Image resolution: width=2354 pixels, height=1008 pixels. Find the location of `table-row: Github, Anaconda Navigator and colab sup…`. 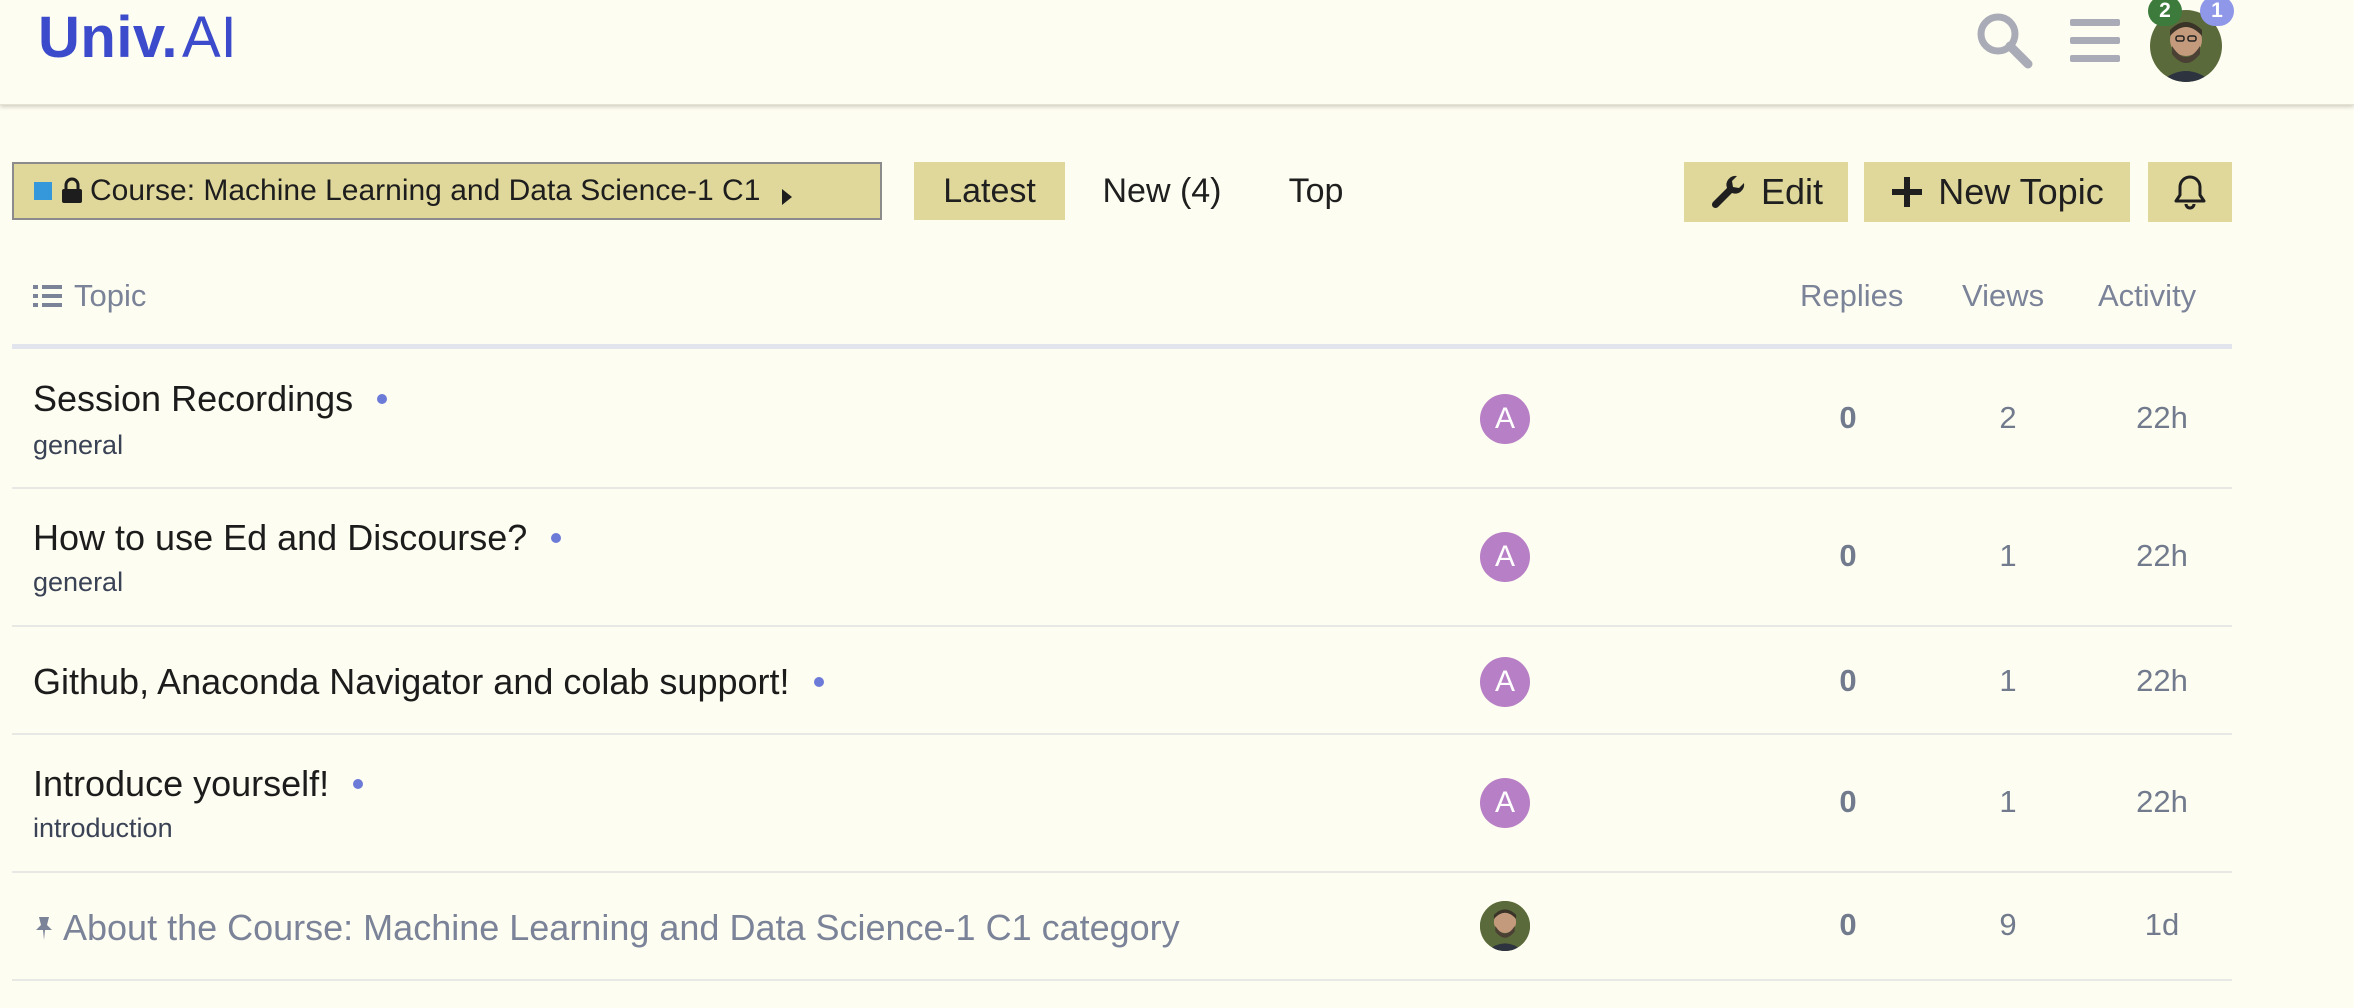

table-row: Github, Anaconda Navigator and colab sup… is located at coordinates (1122, 681).